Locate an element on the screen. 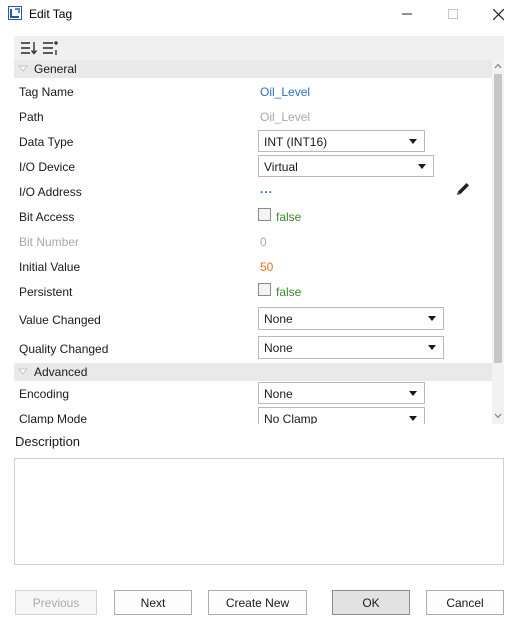 The image size is (521, 621). minimize-button is located at coordinates (407, 14).